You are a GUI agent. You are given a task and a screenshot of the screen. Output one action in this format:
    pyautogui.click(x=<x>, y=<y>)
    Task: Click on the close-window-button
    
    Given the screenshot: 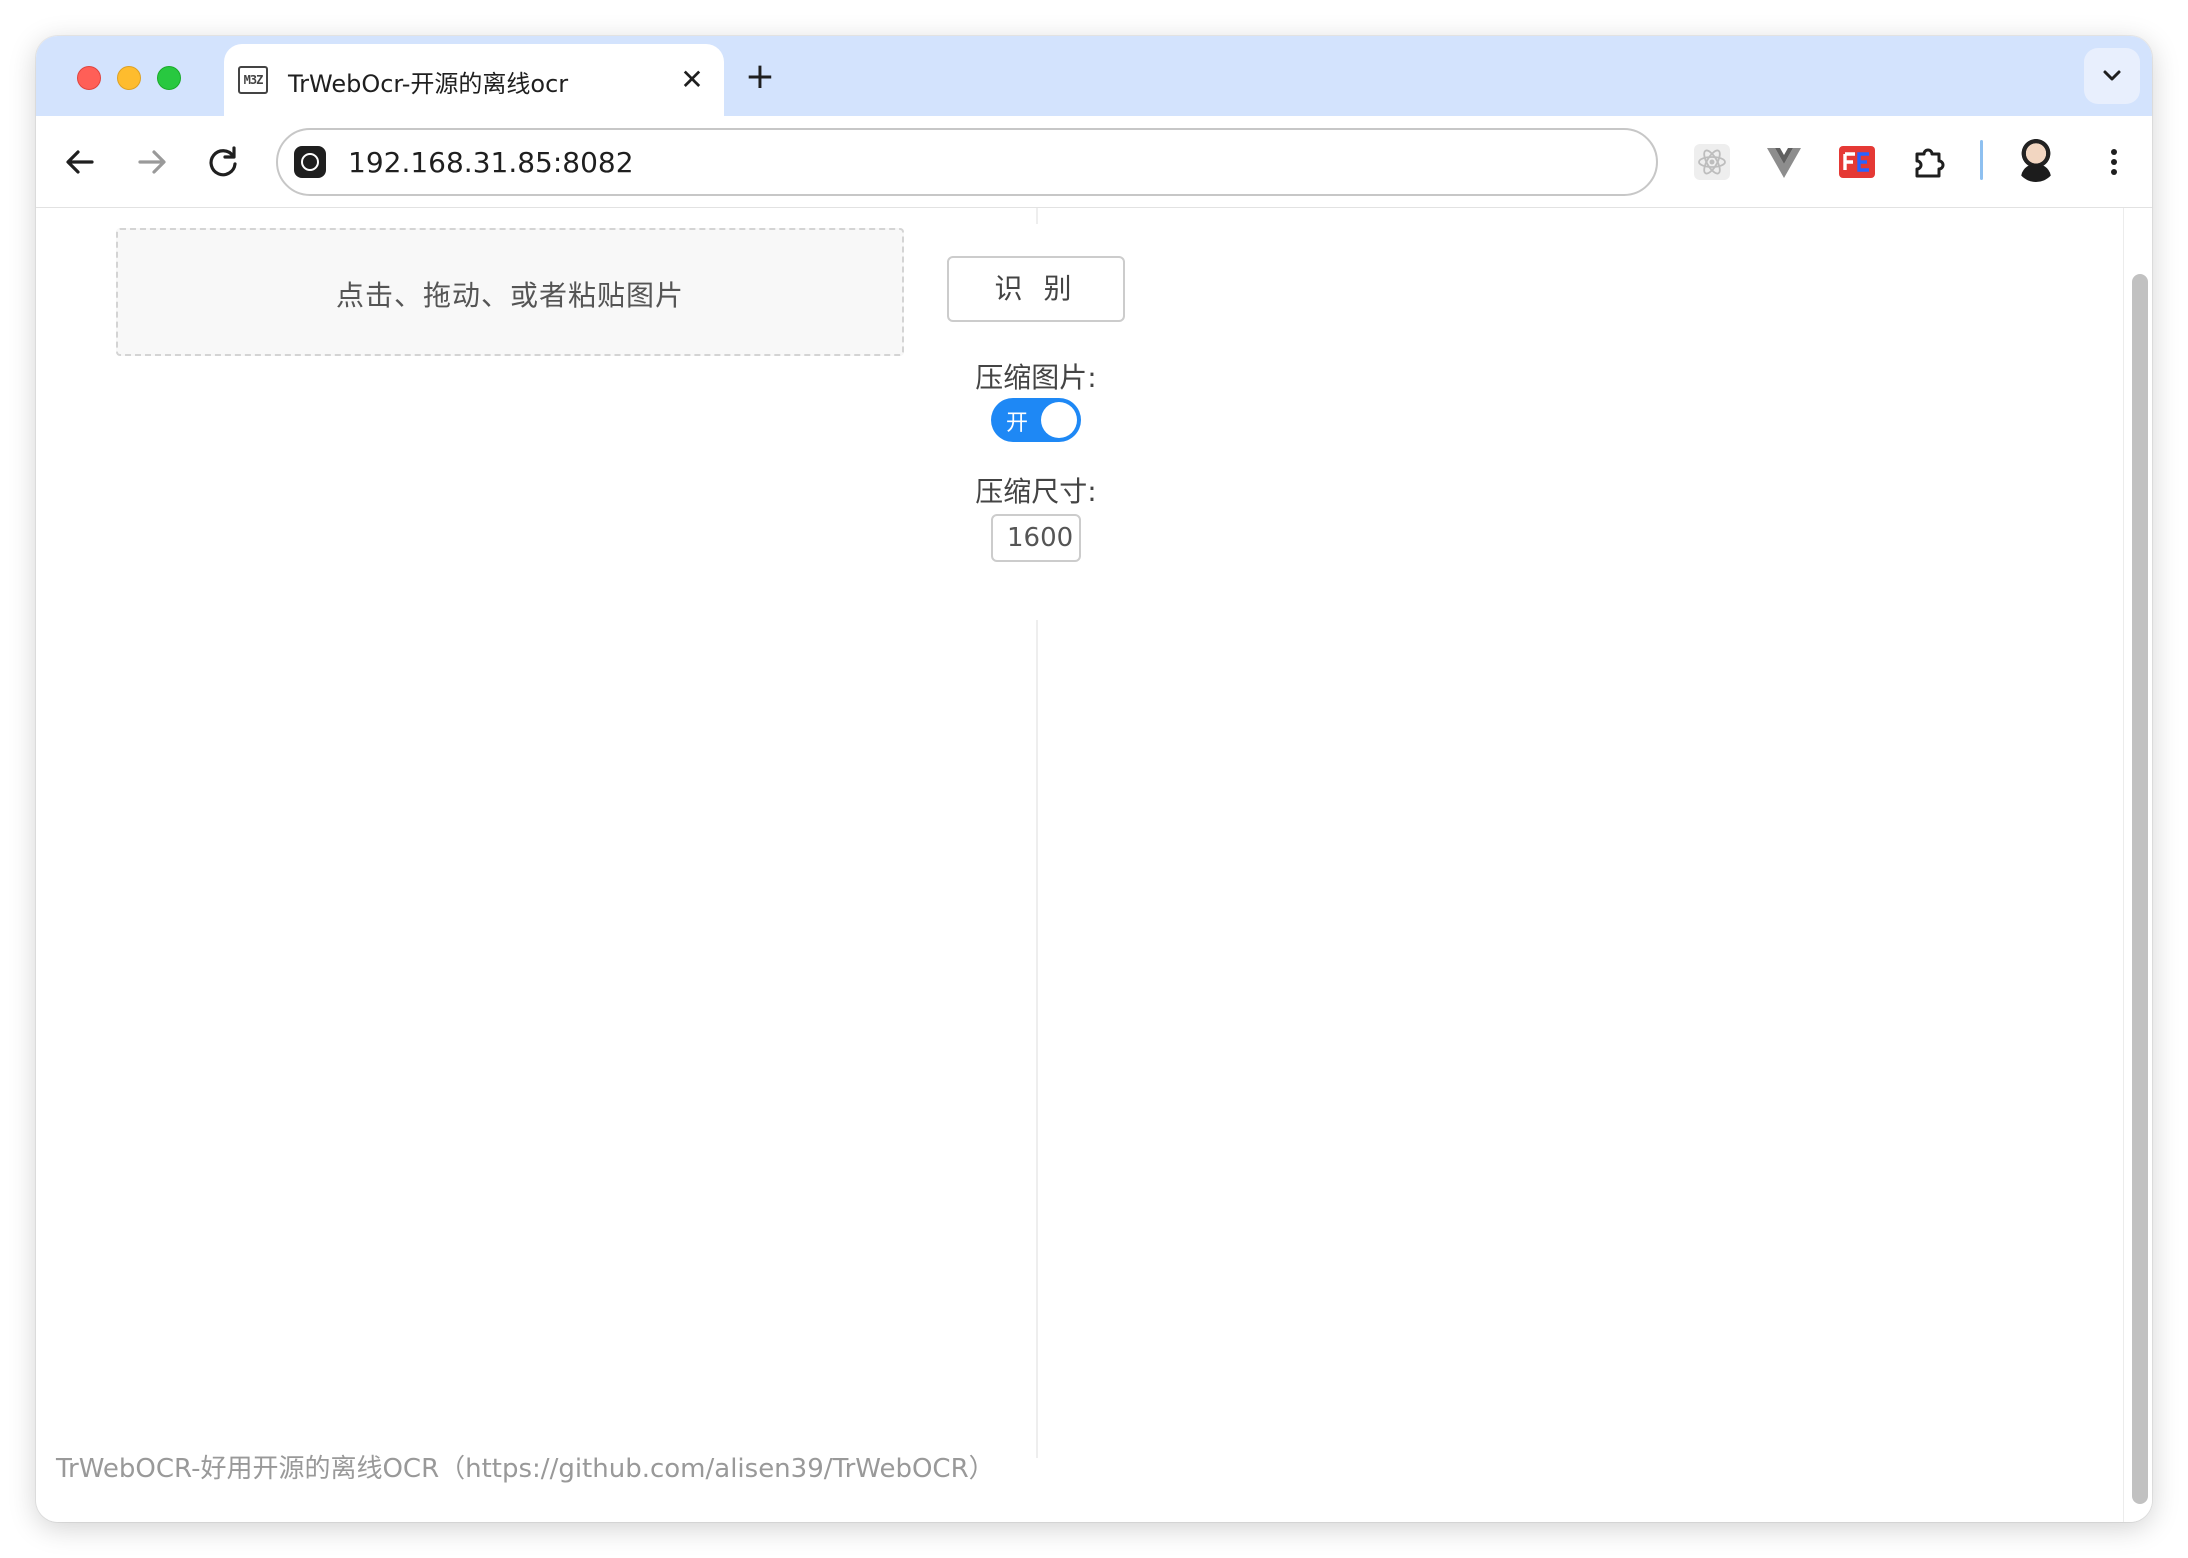 What is the action you would take?
    pyautogui.click(x=89, y=78)
    